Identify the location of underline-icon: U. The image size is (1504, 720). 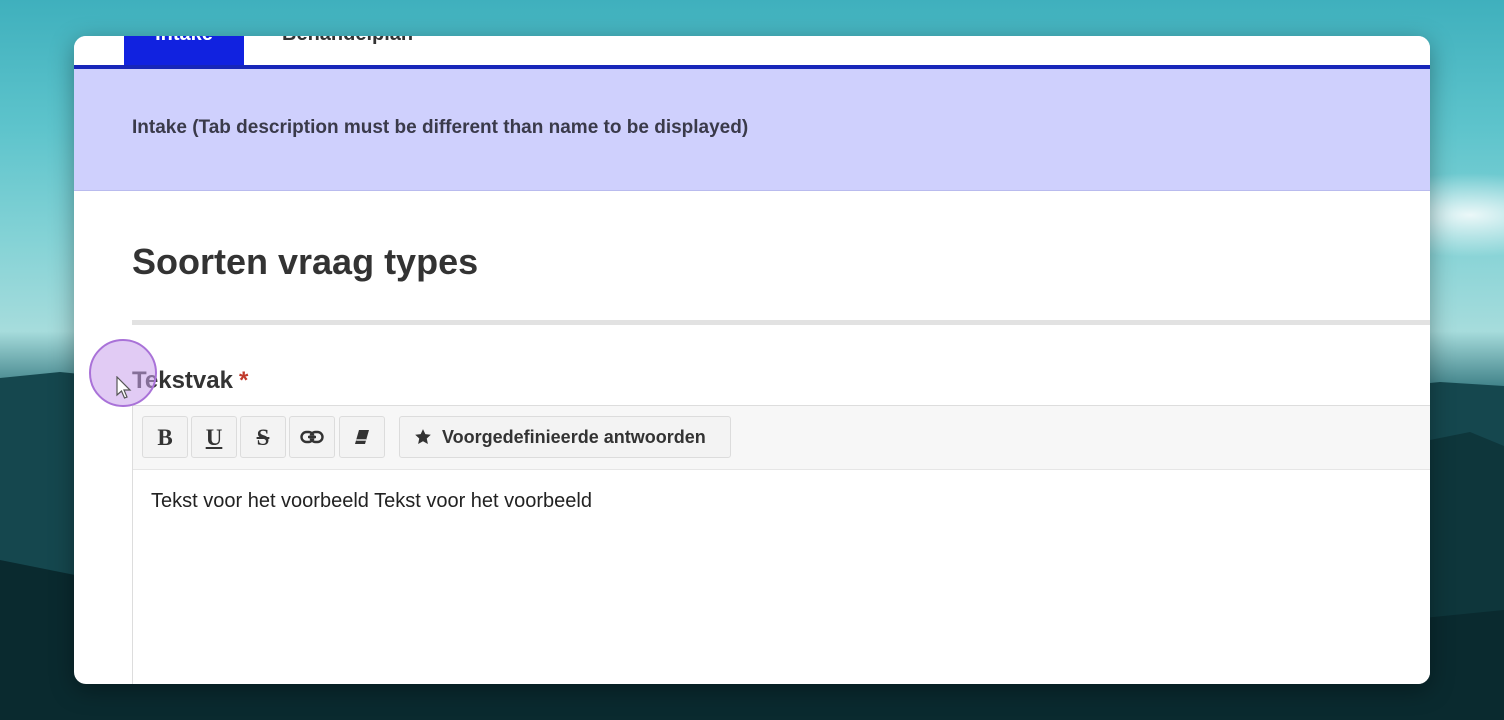
(214, 437).